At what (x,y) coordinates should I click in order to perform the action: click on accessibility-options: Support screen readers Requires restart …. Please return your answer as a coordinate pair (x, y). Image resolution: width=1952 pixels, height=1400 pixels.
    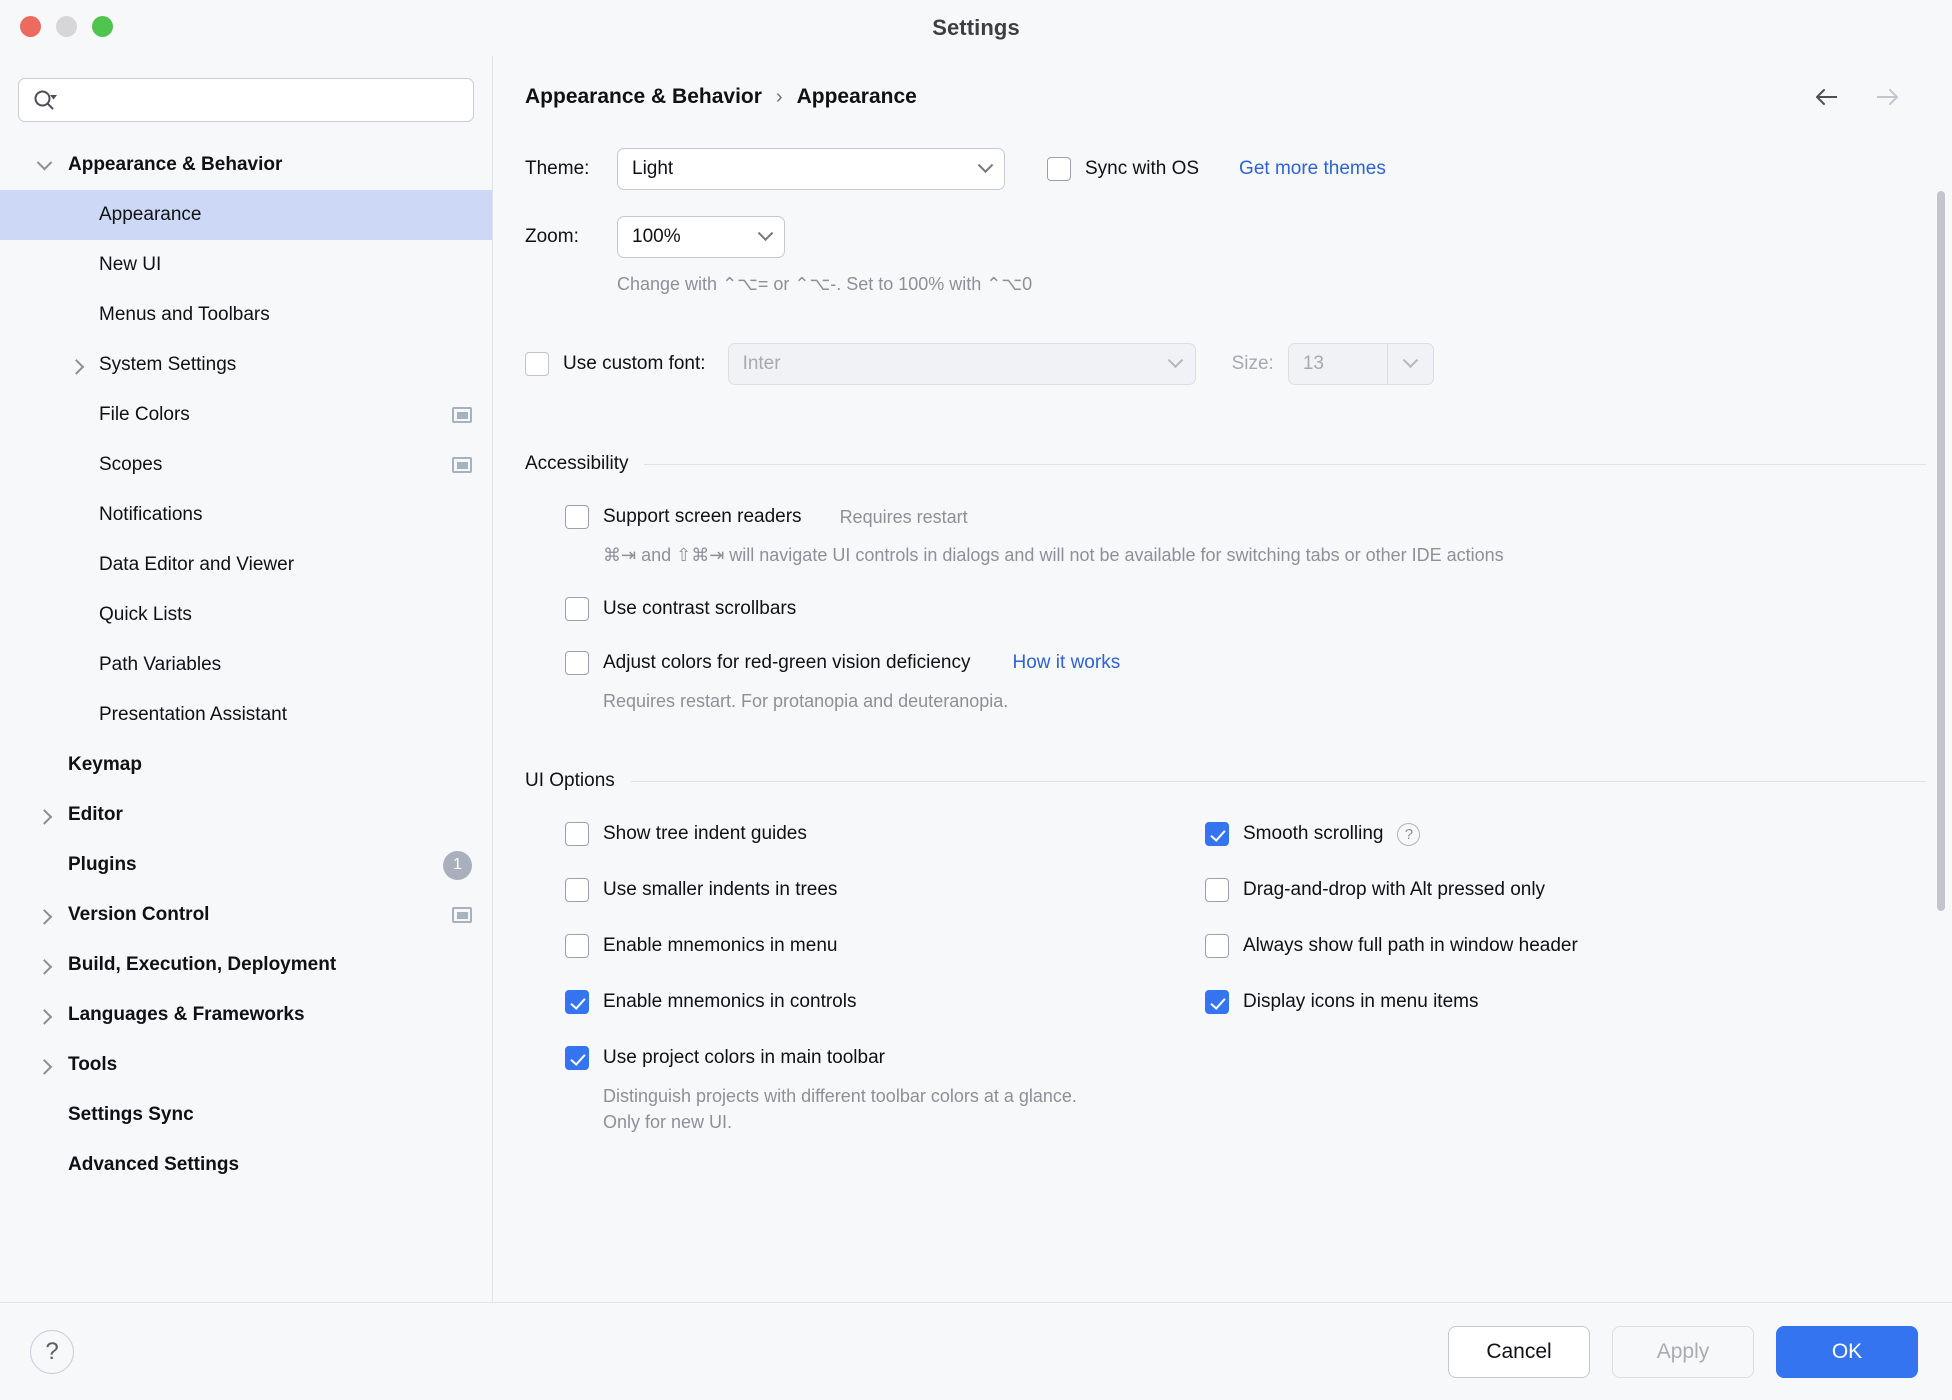
    Looking at the image, I should click on (1225, 609).